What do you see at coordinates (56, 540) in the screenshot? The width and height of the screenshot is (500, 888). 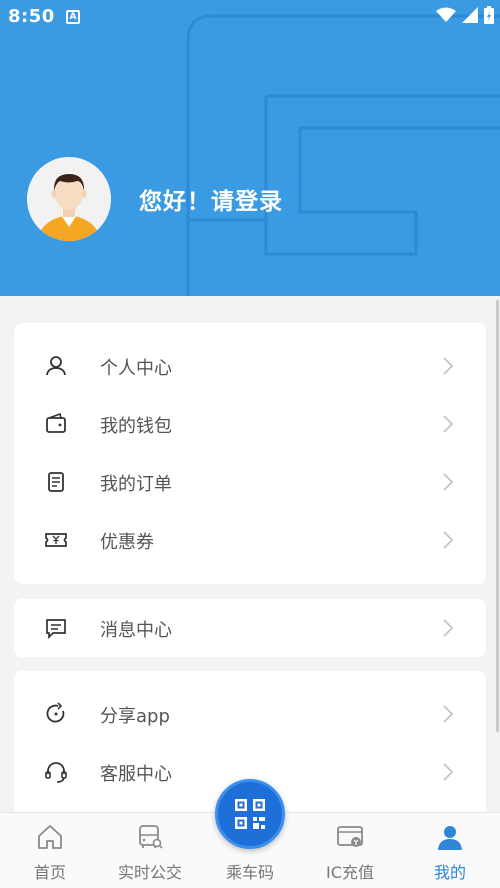 I see `coupon-icon` at bounding box center [56, 540].